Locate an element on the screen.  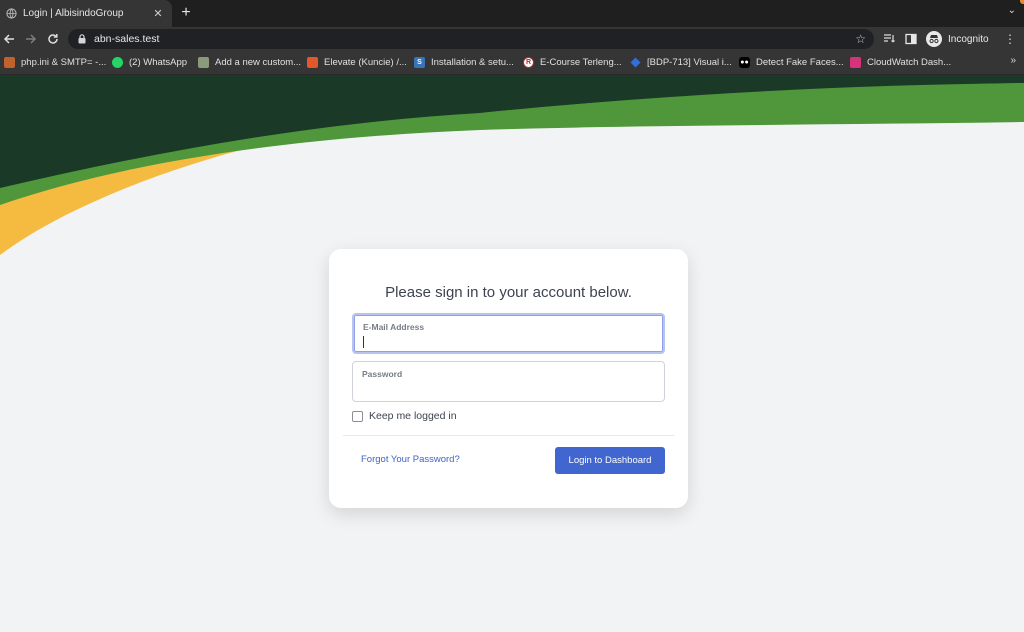
email-field: E-Mail Address is located at coordinates (508, 333).